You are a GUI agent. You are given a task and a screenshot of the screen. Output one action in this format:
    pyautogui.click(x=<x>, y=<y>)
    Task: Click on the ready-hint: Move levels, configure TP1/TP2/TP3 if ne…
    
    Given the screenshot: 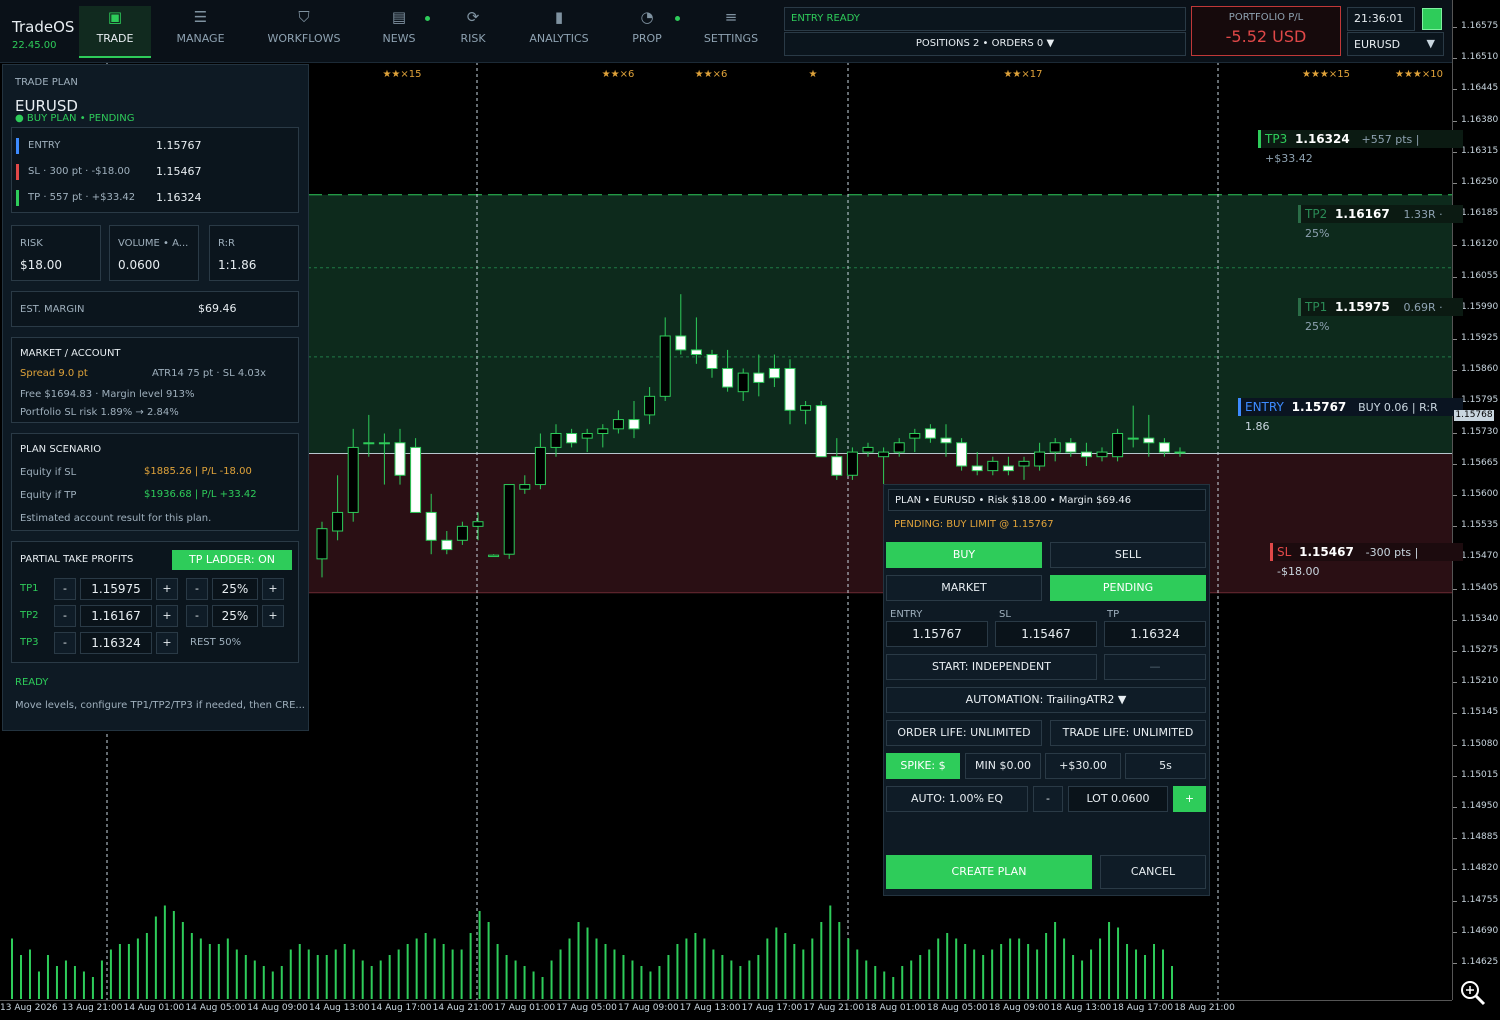 What is the action you would take?
    pyautogui.click(x=160, y=705)
    